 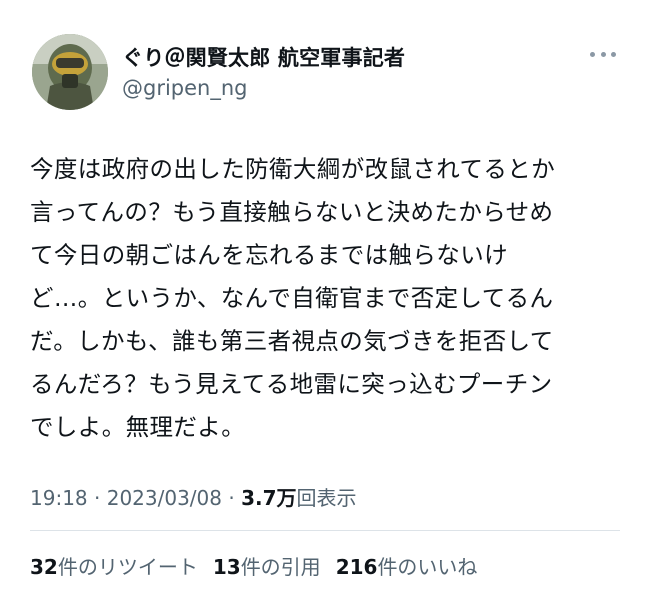 What do you see at coordinates (356, 567) in the screenshot?
I see `likes-count: 216` at bounding box center [356, 567].